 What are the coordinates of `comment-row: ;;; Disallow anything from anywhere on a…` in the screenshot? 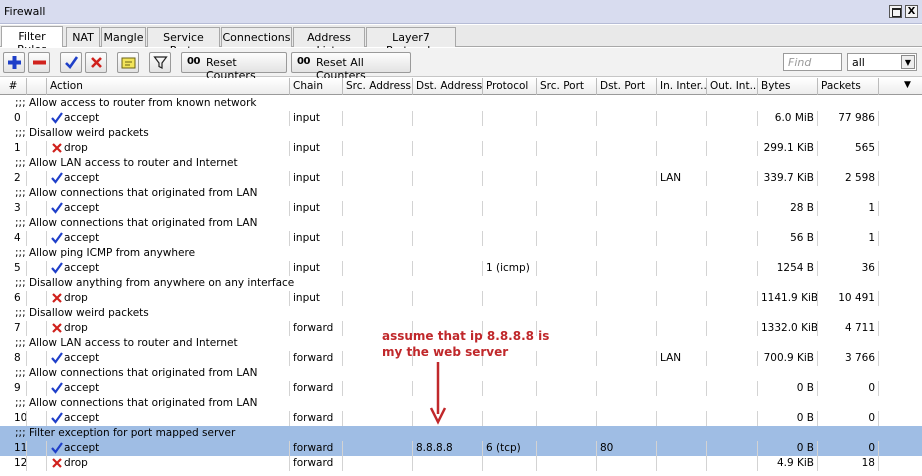 It's located at (461, 283).